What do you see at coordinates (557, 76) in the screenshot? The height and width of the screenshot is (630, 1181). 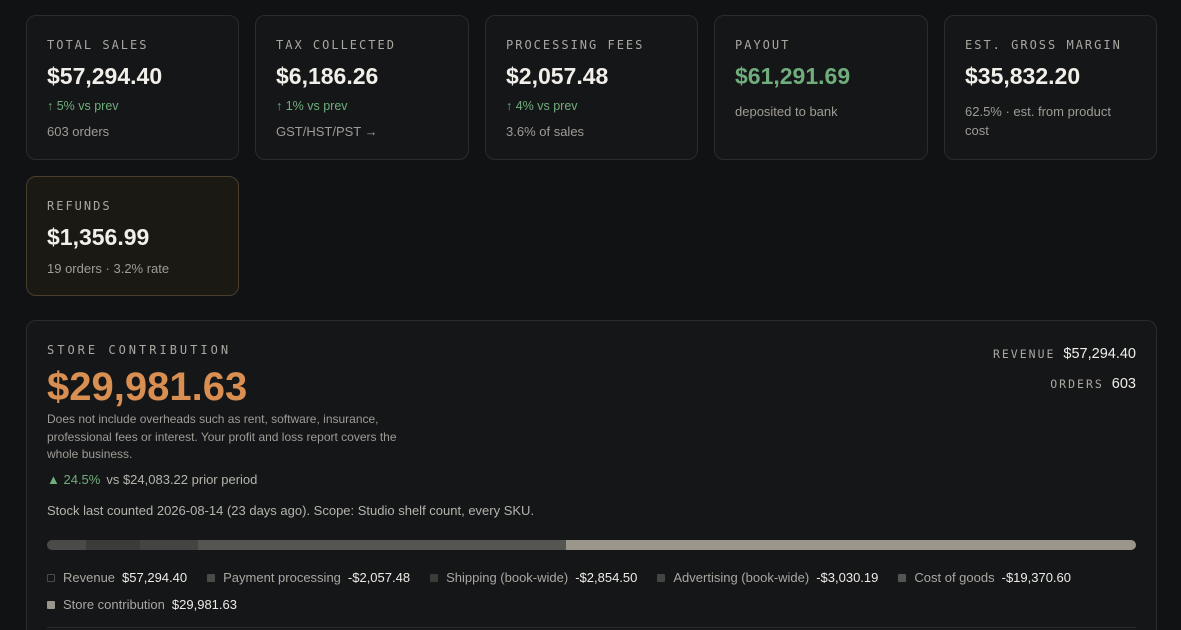 I see `card-value: $2,057.48` at bounding box center [557, 76].